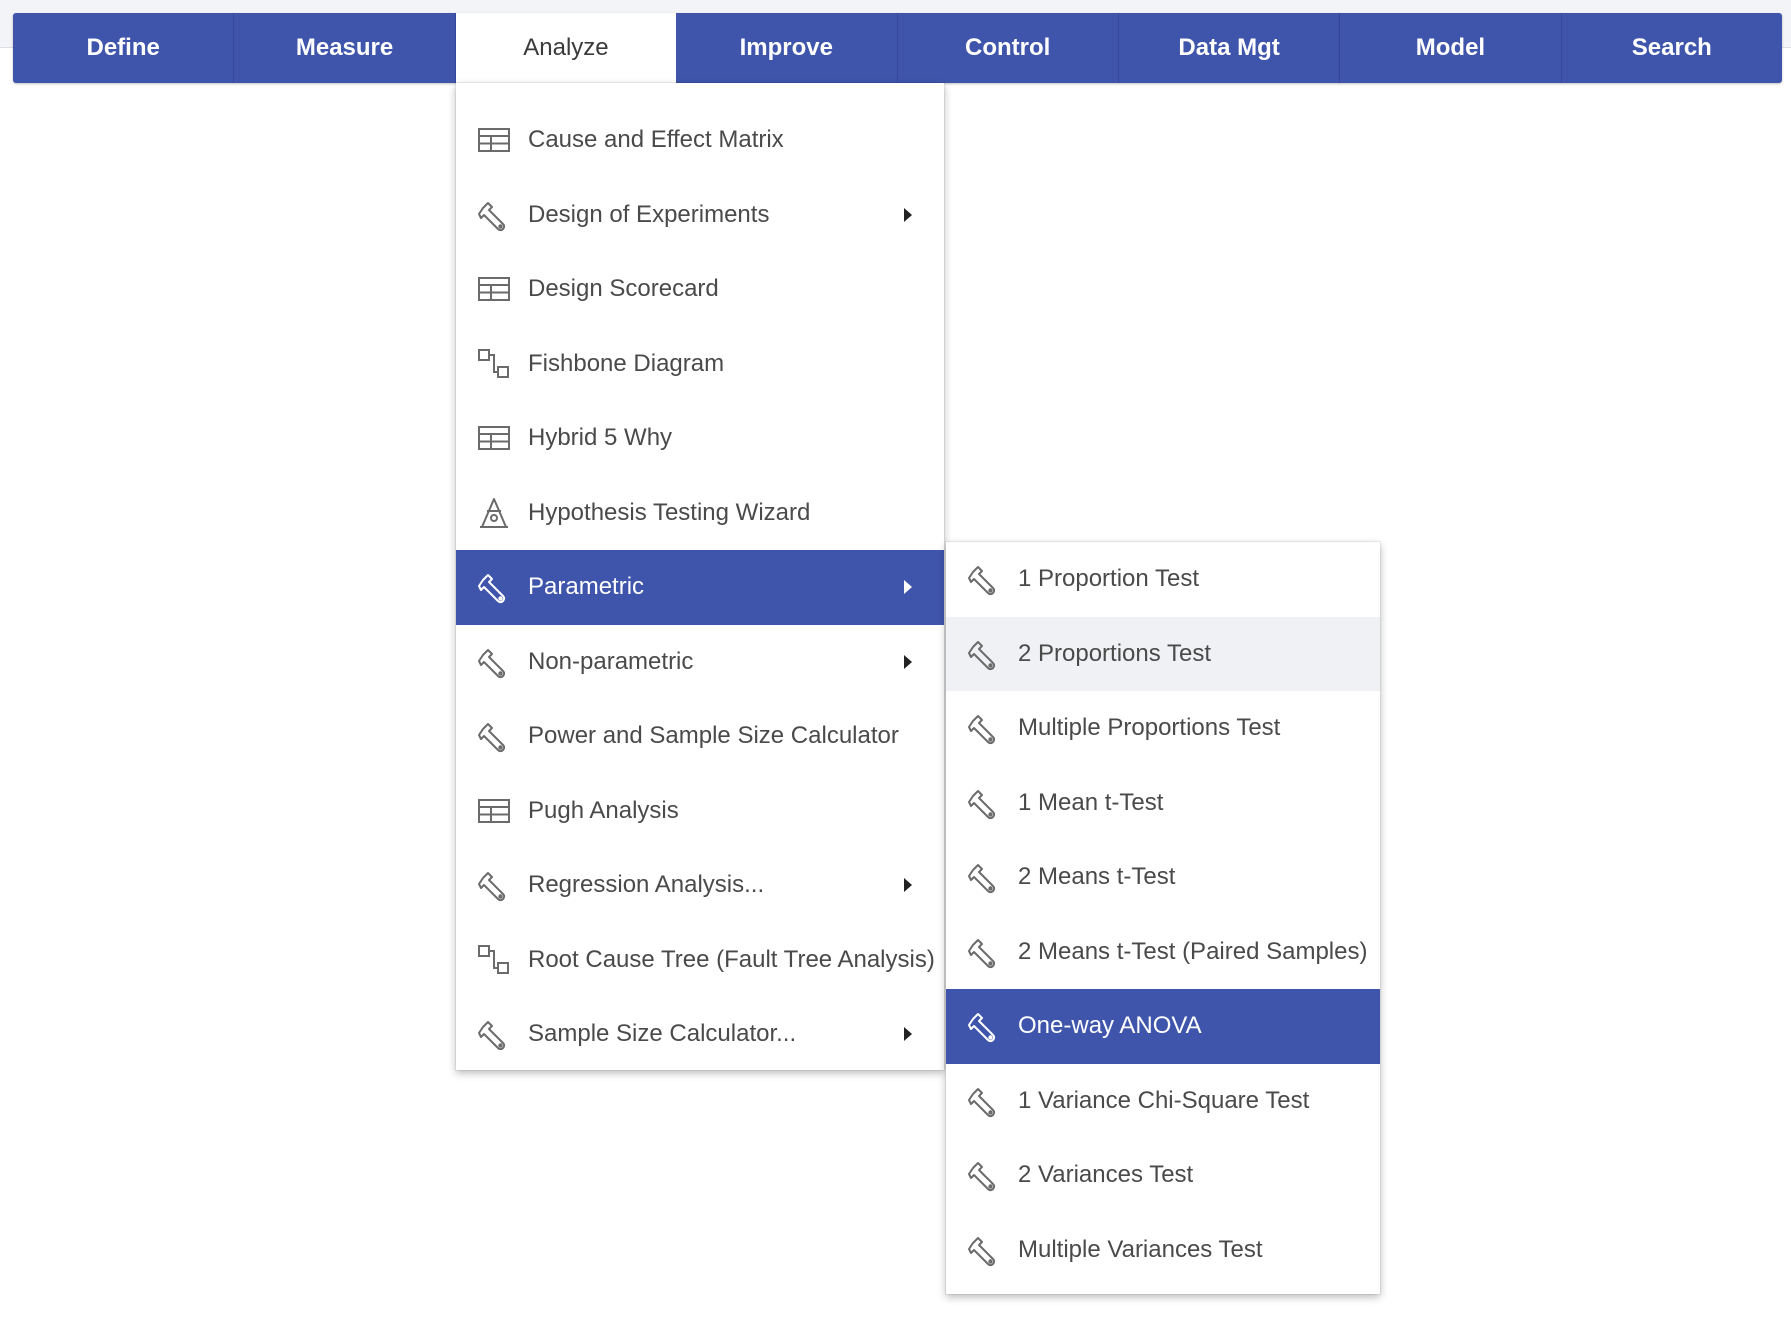 The width and height of the screenshot is (1791, 1318). What do you see at coordinates (656, 140) in the screenshot?
I see `menu-item-label: Cause and Effect Matrix` at bounding box center [656, 140].